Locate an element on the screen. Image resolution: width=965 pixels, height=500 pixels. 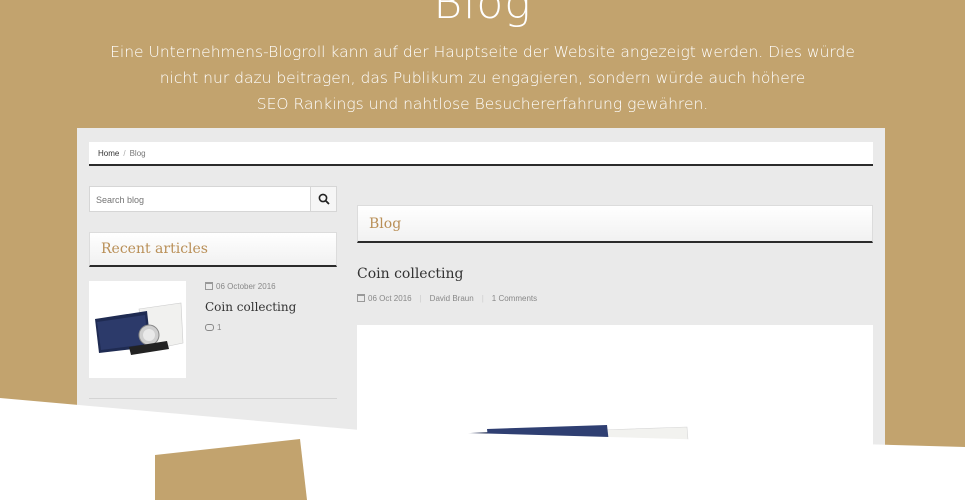
post-date: 06 Oct 2016 is located at coordinates (390, 298).